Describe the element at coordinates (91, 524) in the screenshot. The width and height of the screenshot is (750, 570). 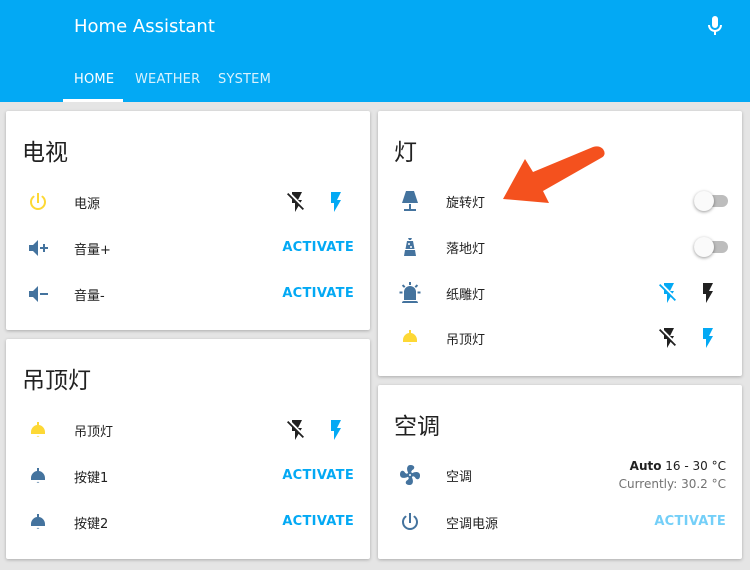
I see `row-label: 按键2` at that location.